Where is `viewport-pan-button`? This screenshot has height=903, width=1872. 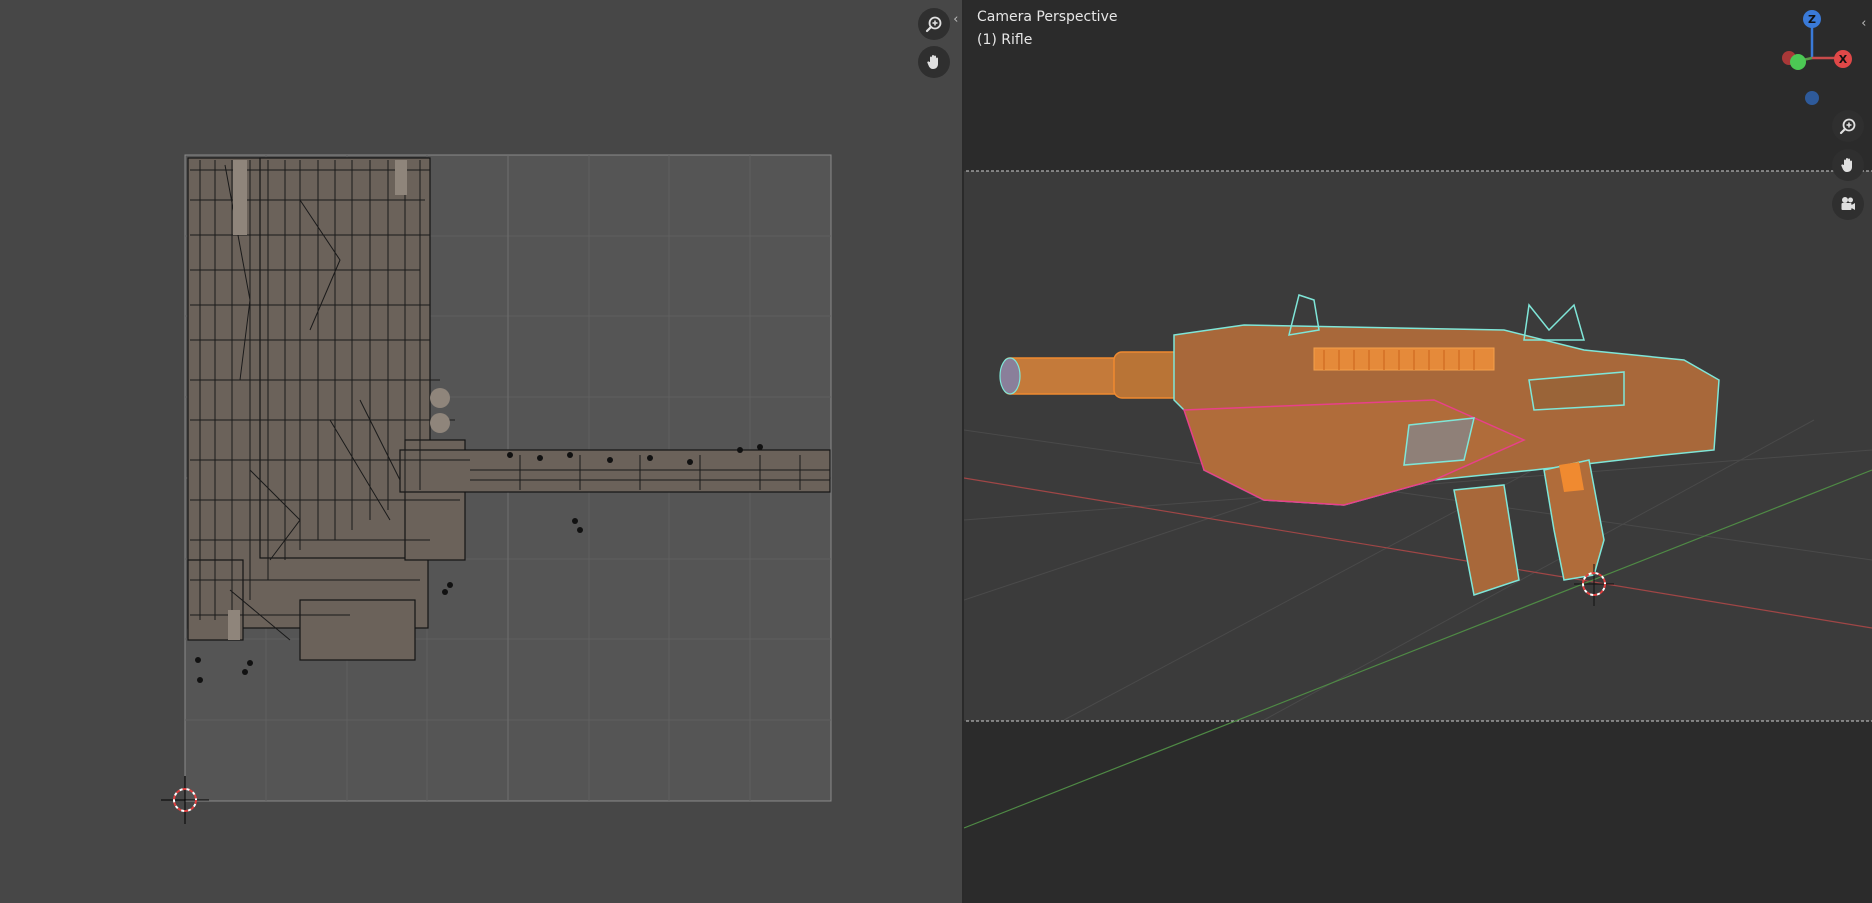 viewport-pan-button is located at coordinates (1848, 165).